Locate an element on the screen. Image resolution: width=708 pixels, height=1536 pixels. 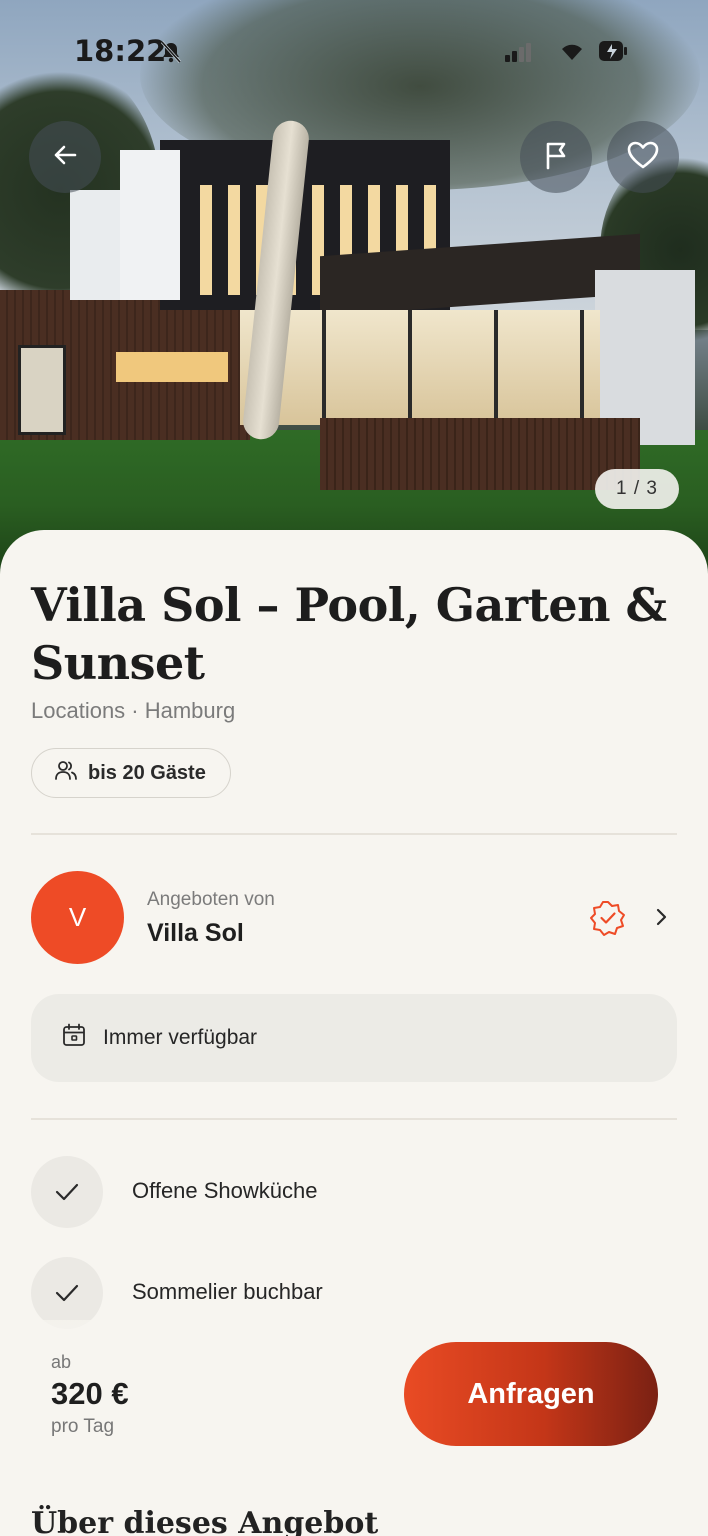
price-value: 320 € is located at coordinates (90, 1393).